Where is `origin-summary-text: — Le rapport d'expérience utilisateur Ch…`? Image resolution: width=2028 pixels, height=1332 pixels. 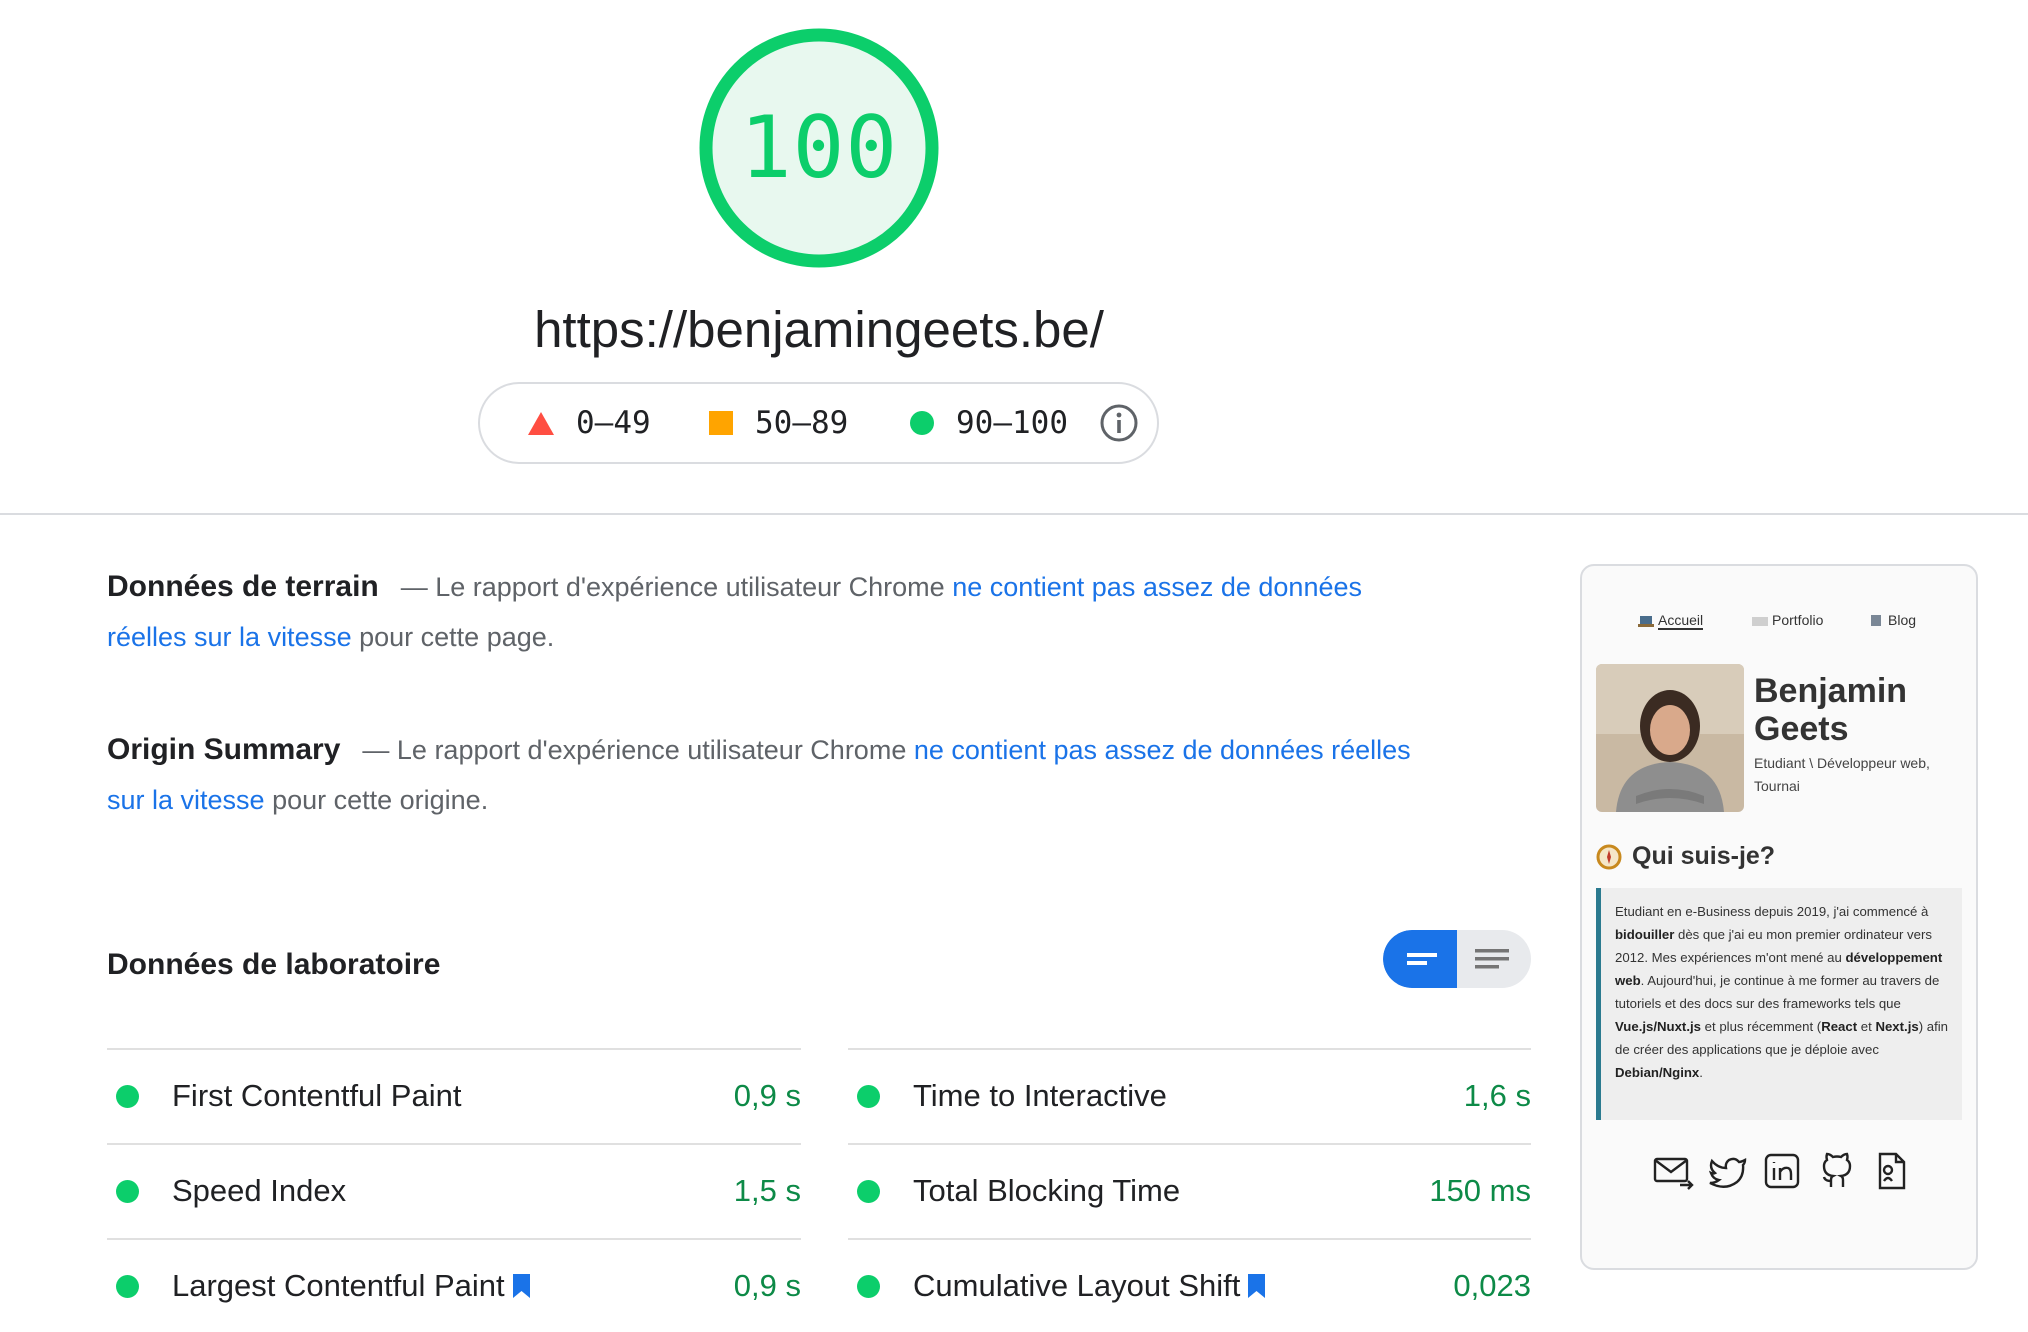 origin-summary-text: — Le rapport d'expérience utilisateur Ch… is located at coordinates (638, 750).